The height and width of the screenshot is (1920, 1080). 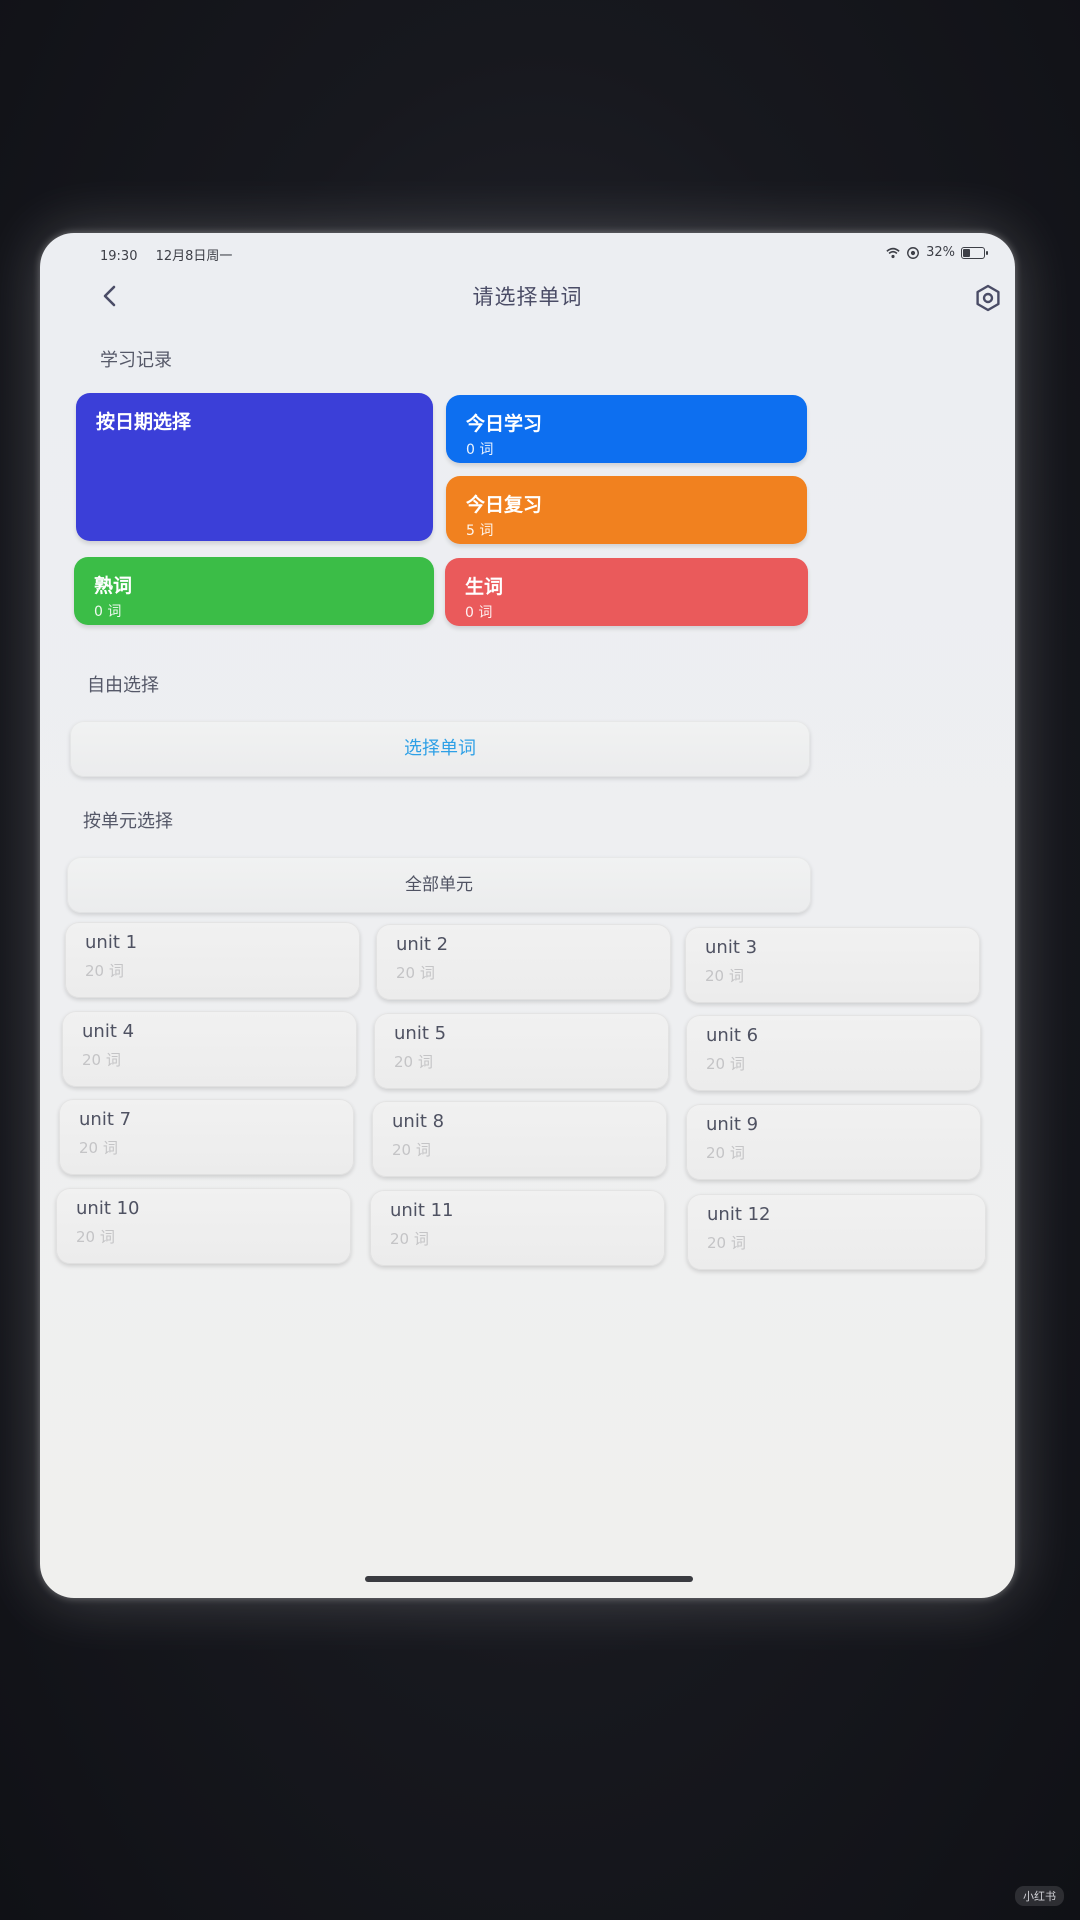 I want to click on unit-card-3: unit 3 20 词, so click(x=832, y=965).